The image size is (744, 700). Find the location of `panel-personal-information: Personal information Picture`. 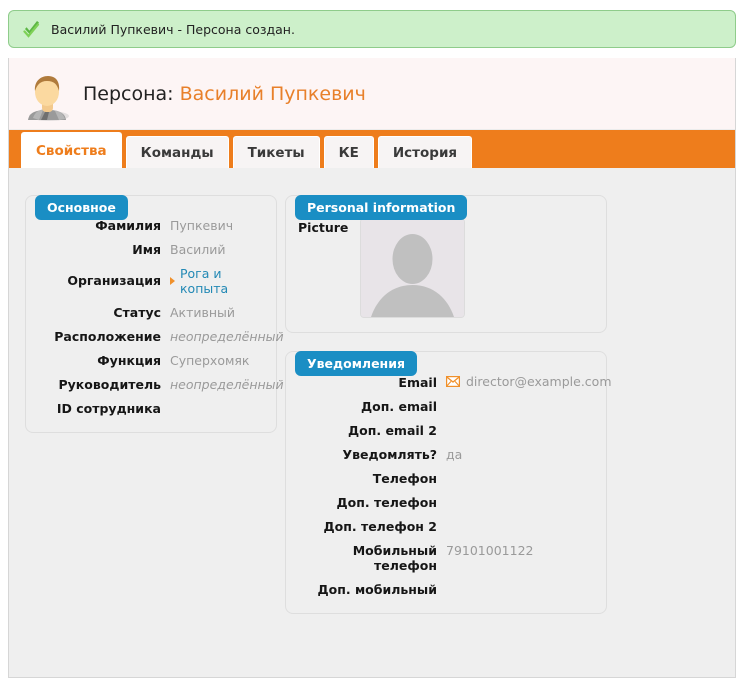

panel-personal-information: Personal information Picture is located at coordinates (446, 264).